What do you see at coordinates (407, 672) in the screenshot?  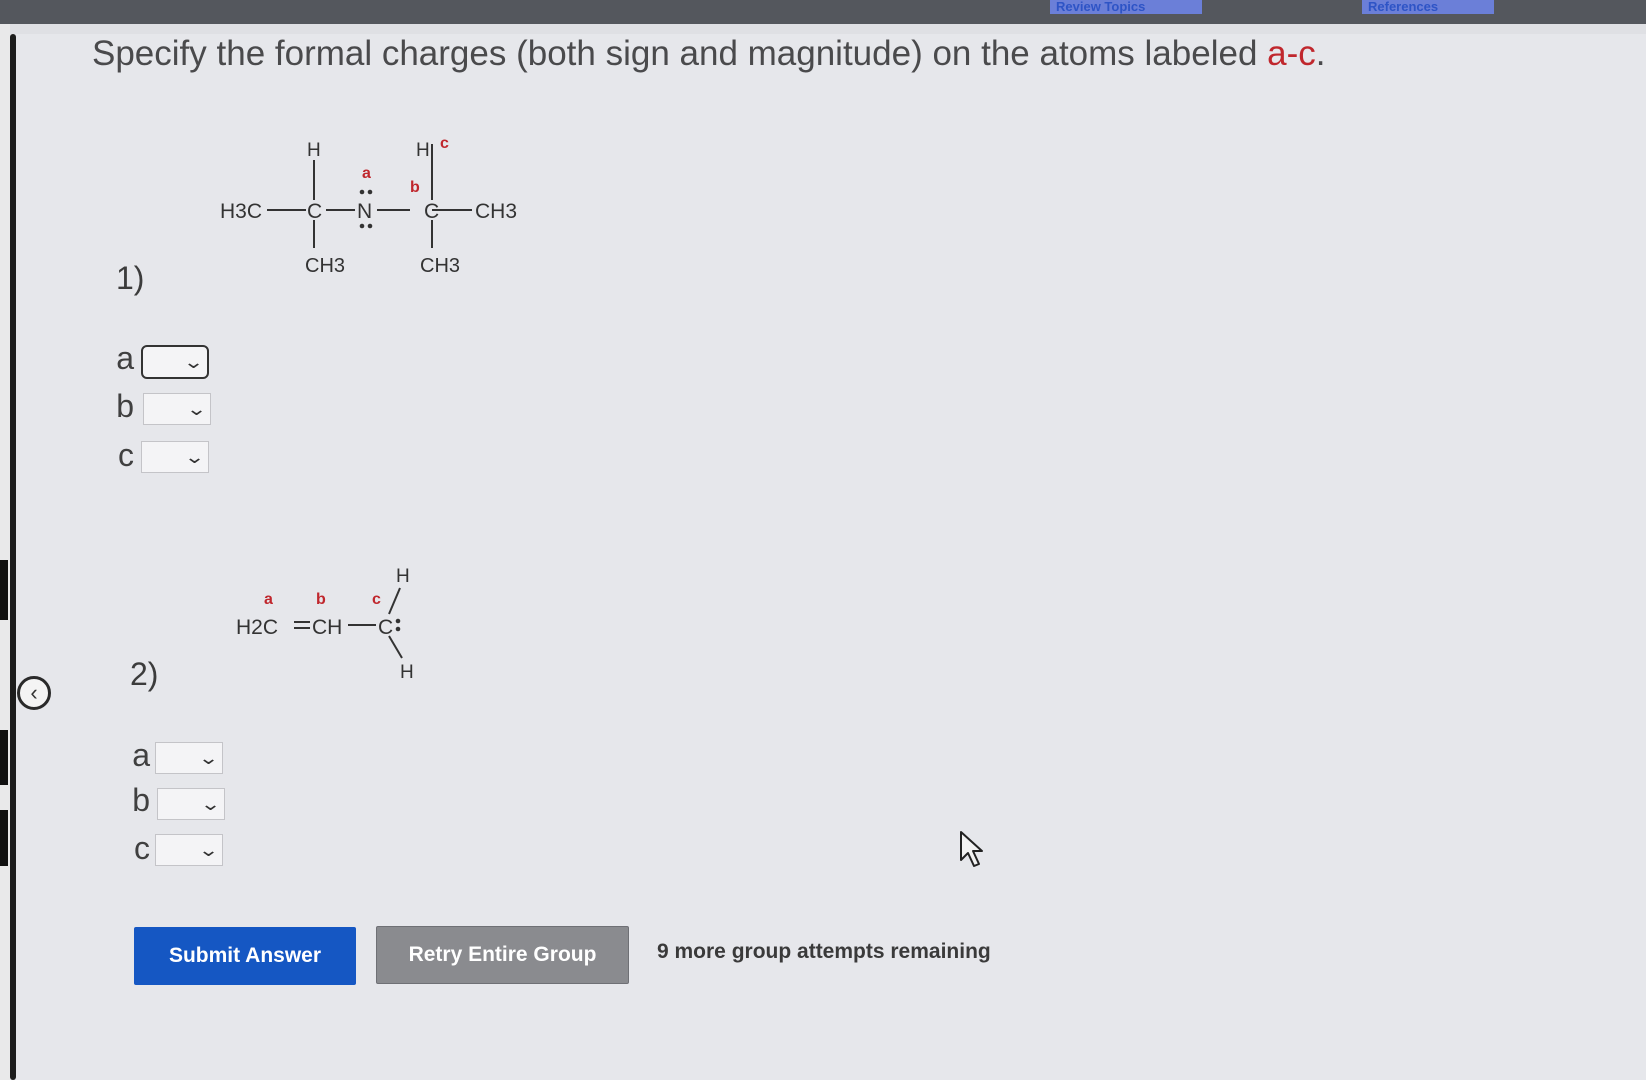 I see `hydrogen-bottom: H` at bounding box center [407, 672].